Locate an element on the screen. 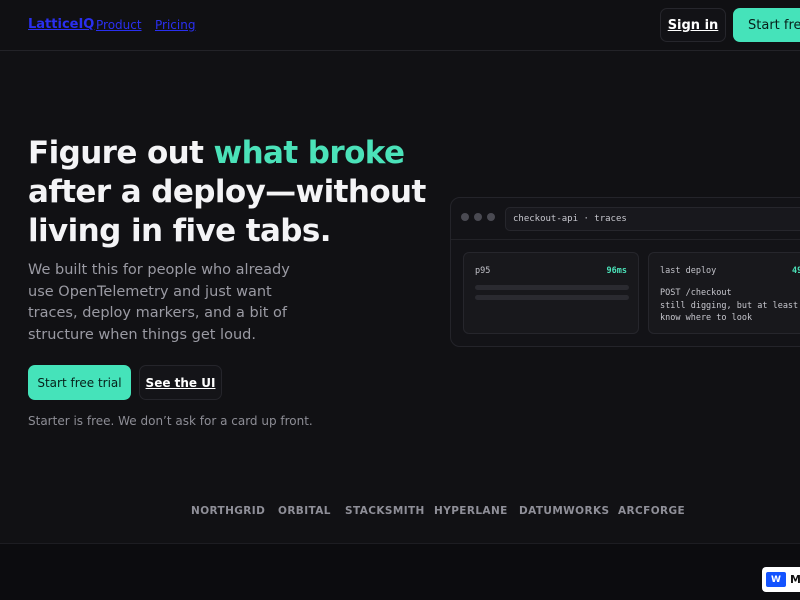  deploy-label: last deploy is located at coordinates (688, 271).